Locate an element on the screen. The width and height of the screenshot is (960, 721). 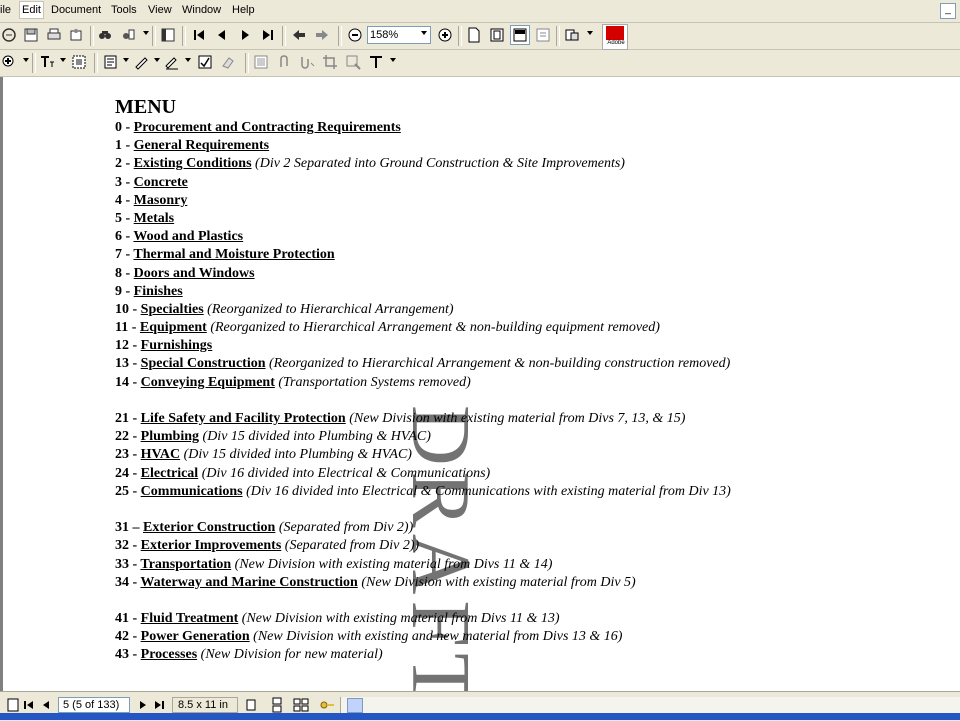
text-select-icon is located at coordinates (47, 62).